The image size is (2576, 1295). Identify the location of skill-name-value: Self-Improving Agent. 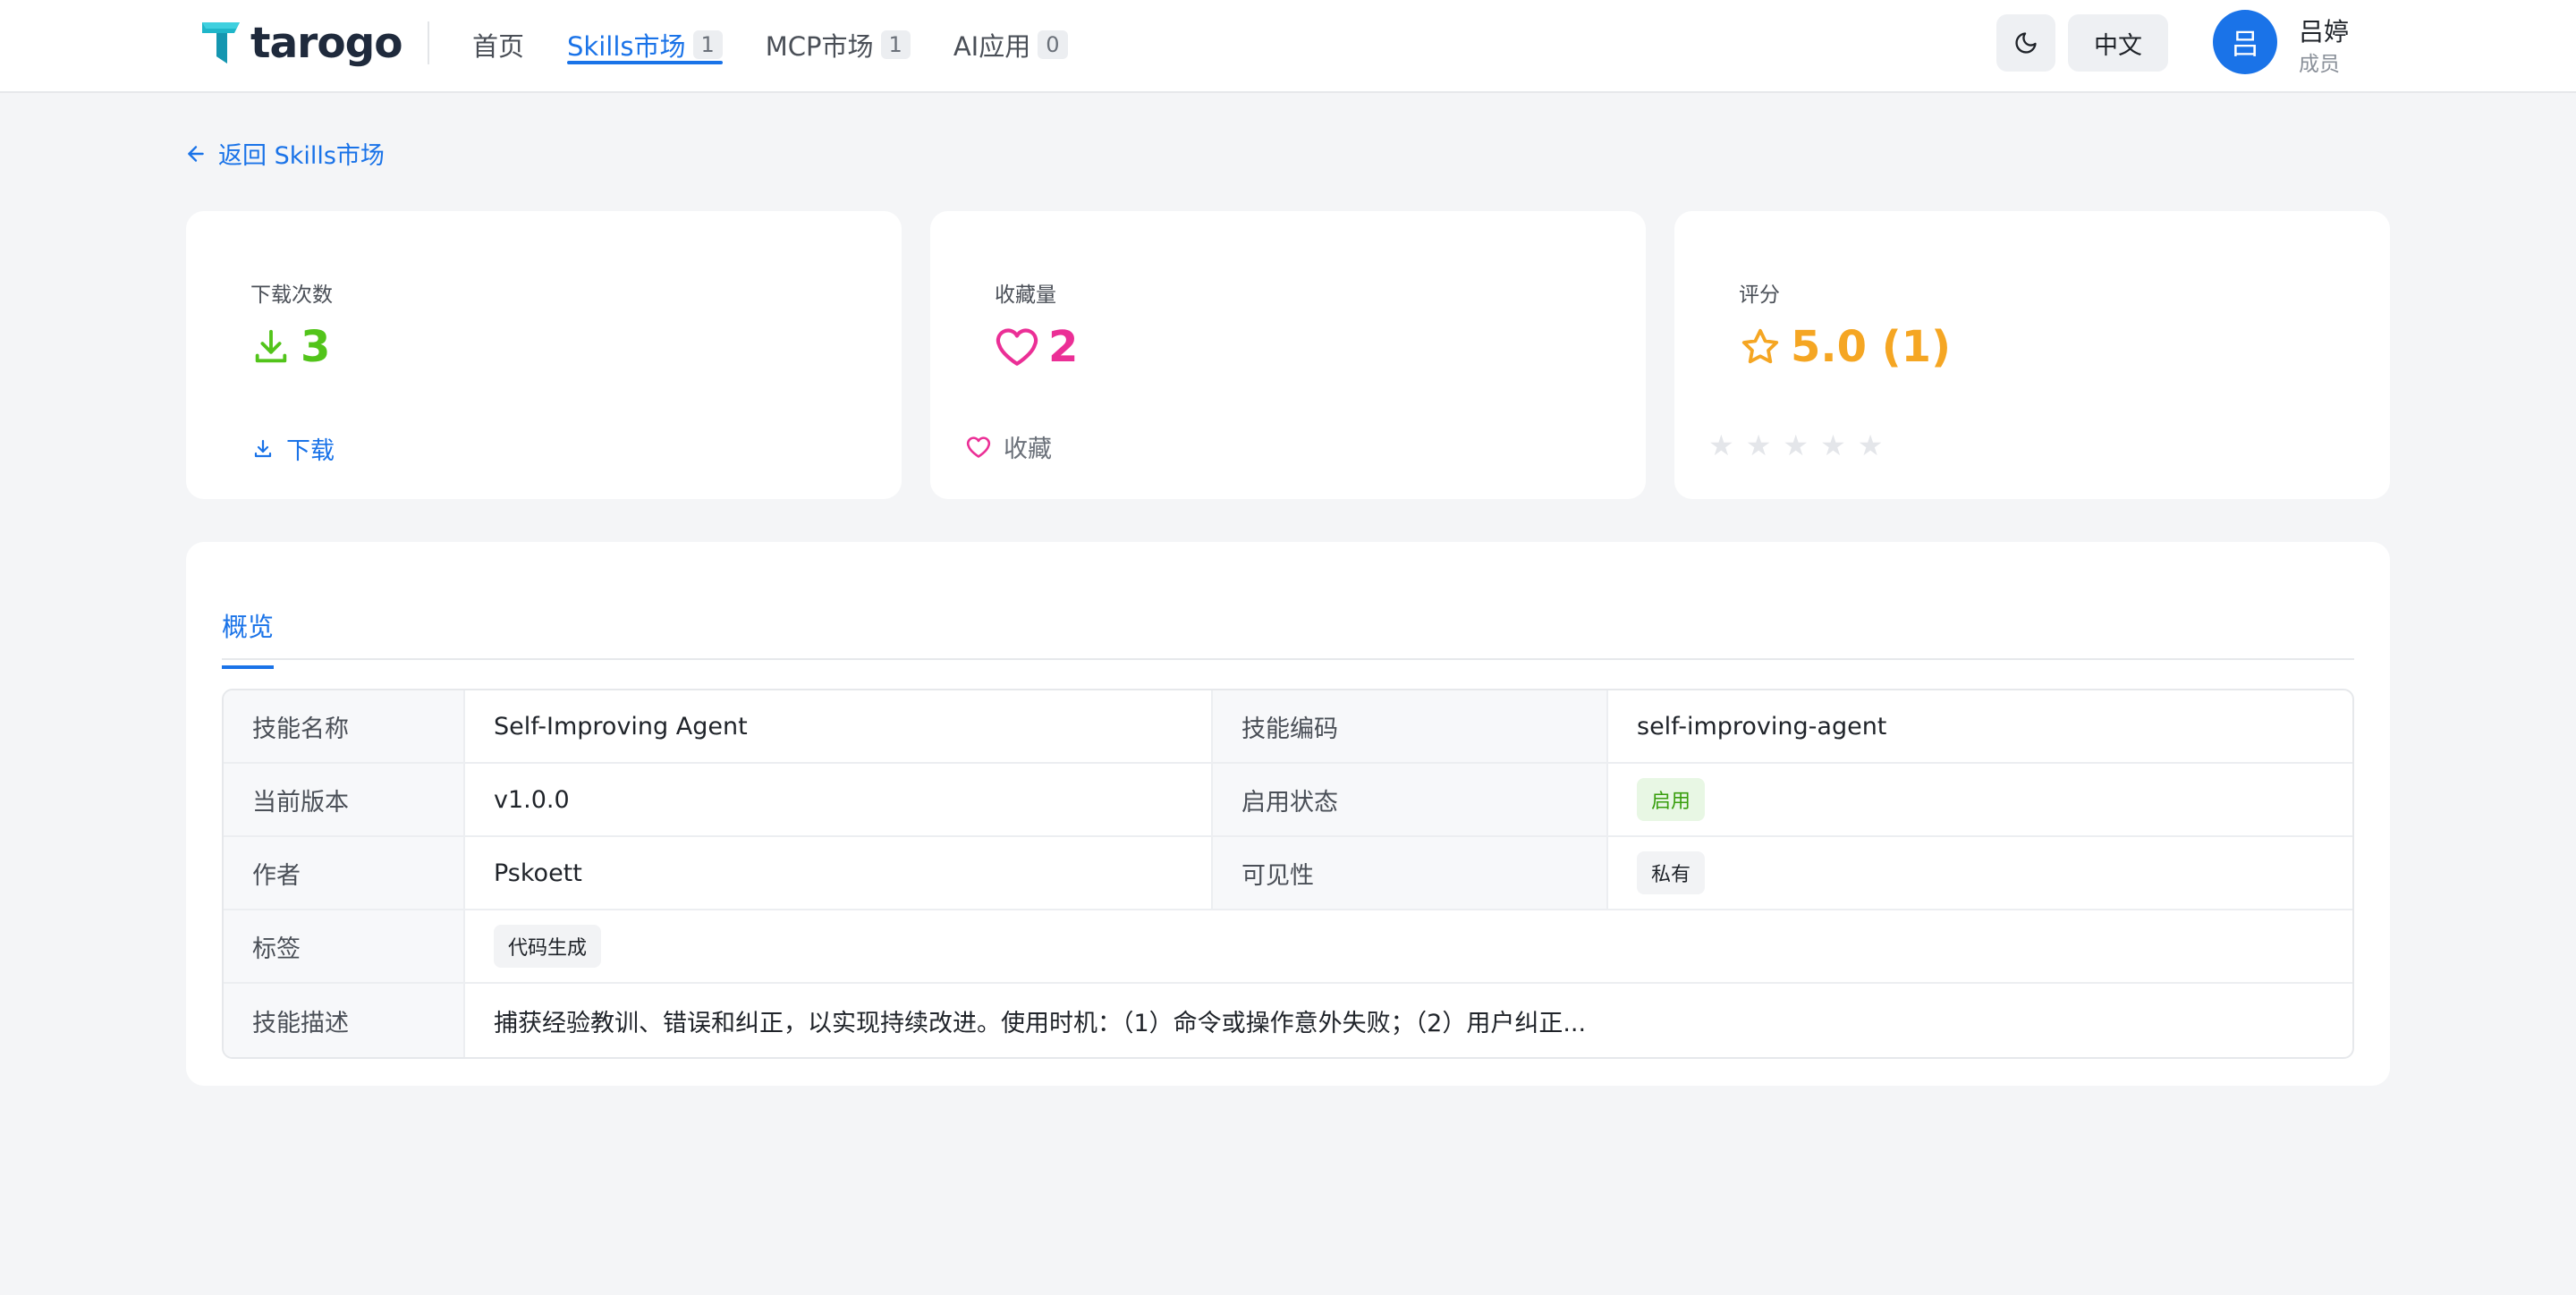
(839, 727).